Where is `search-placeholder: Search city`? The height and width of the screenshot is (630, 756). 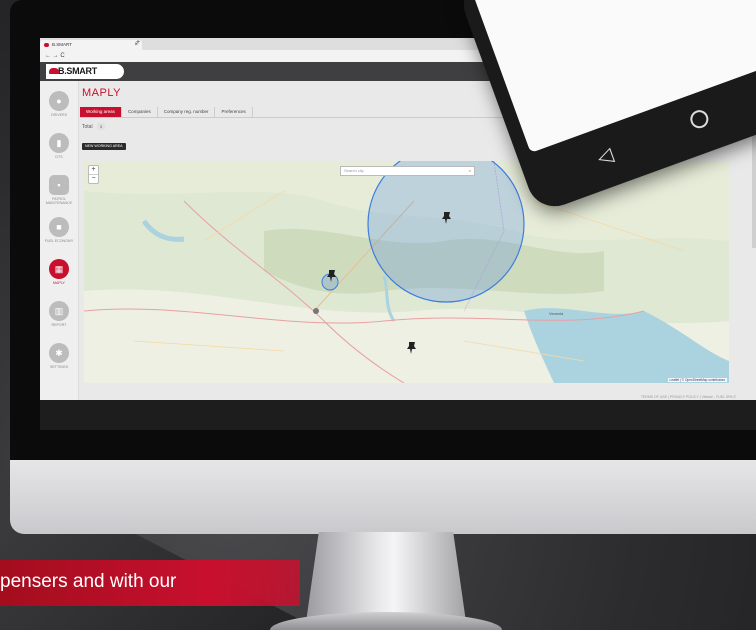
search-placeholder: Search city is located at coordinates (354, 170).